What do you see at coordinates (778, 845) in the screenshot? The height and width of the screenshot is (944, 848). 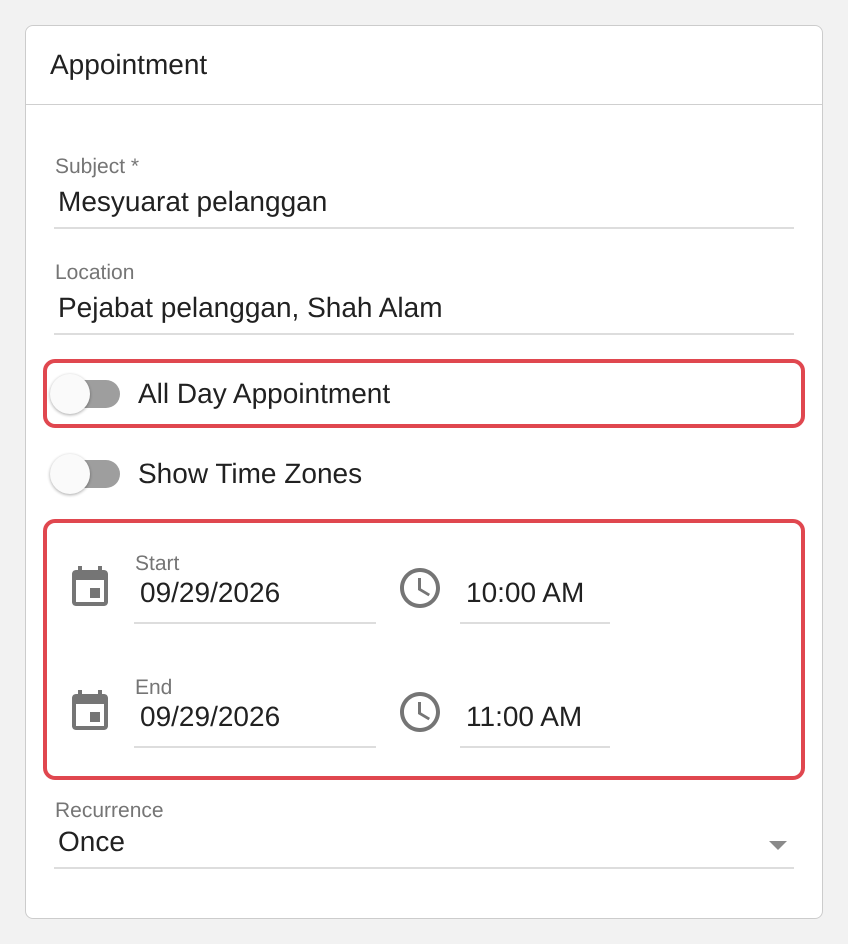 I see `caret-icon` at bounding box center [778, 845].